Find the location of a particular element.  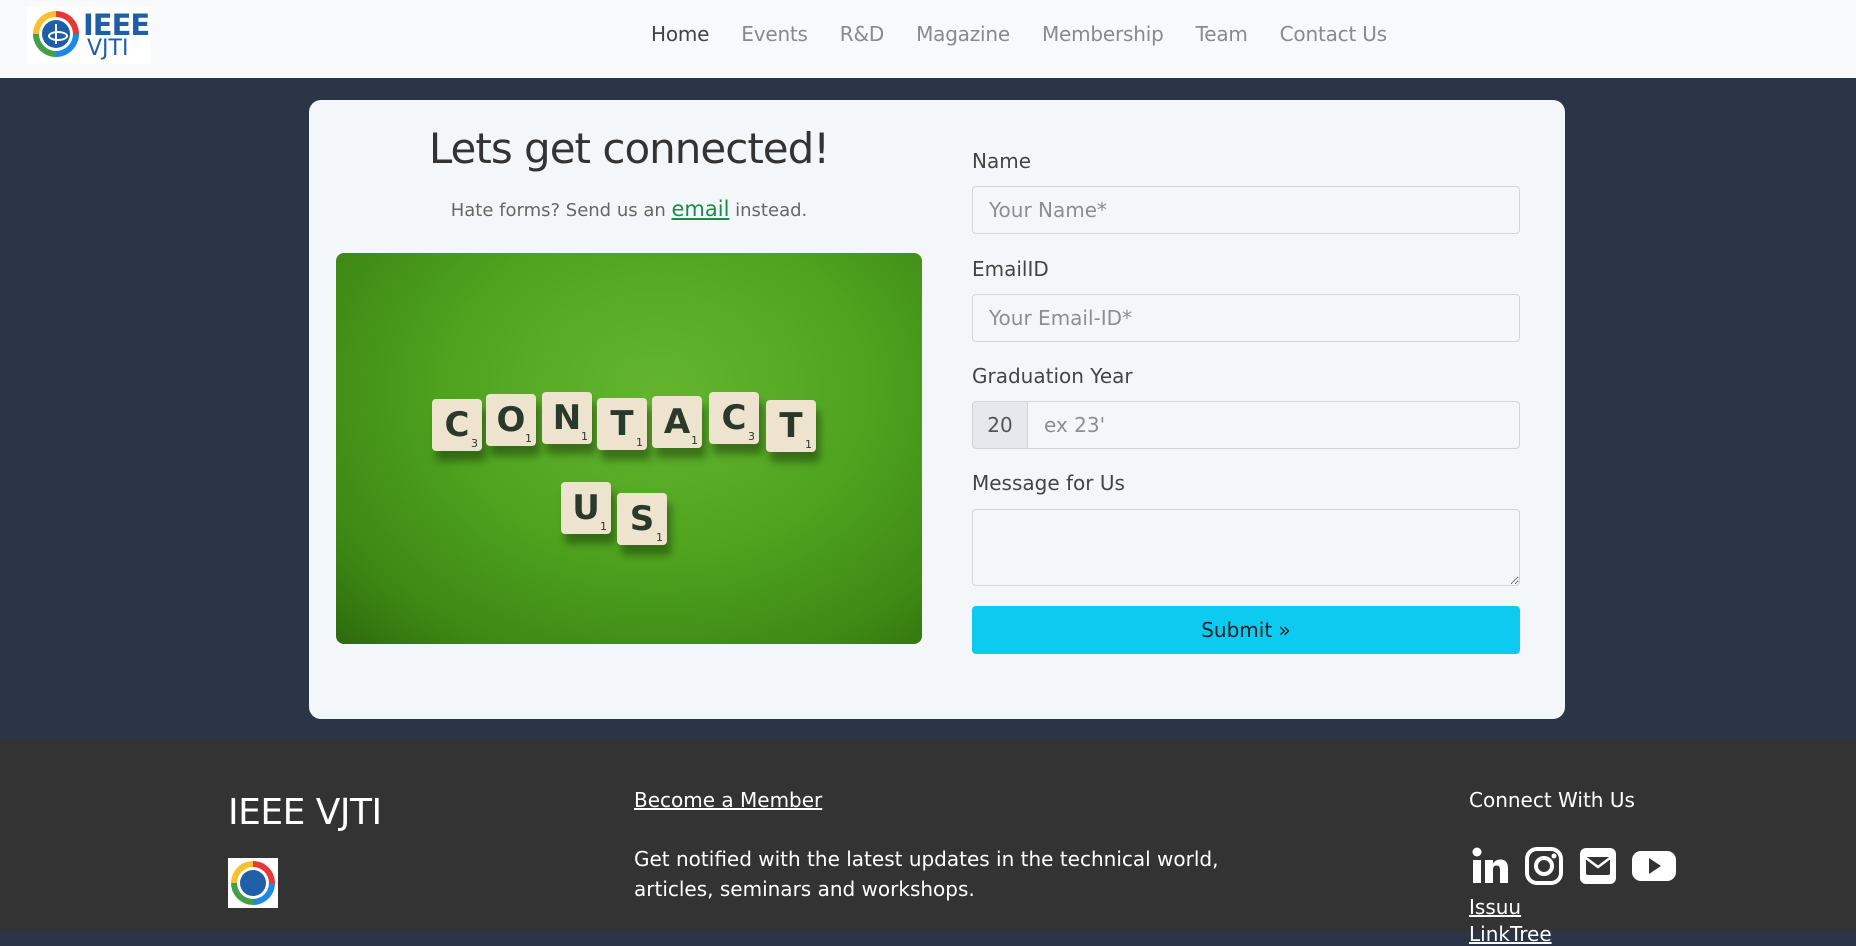

name-input is located at coordinates (1246, 210).